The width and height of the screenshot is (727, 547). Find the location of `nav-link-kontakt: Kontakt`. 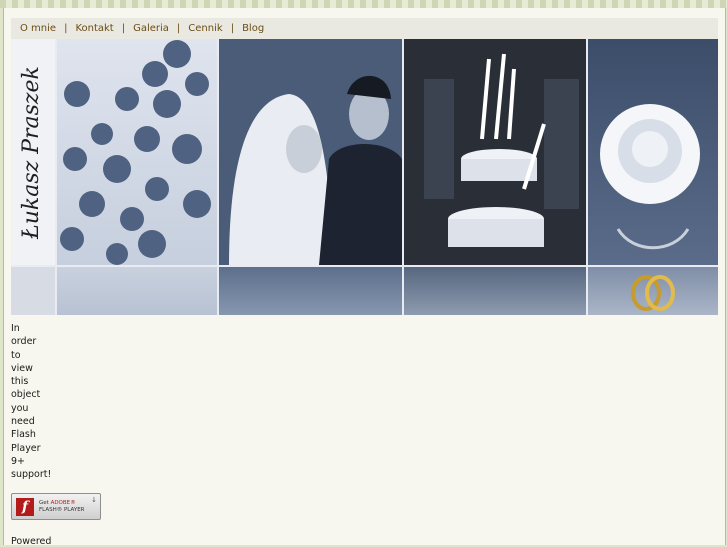

nav-link-kontakt: Kontakt is located at coordinates (94, 28).